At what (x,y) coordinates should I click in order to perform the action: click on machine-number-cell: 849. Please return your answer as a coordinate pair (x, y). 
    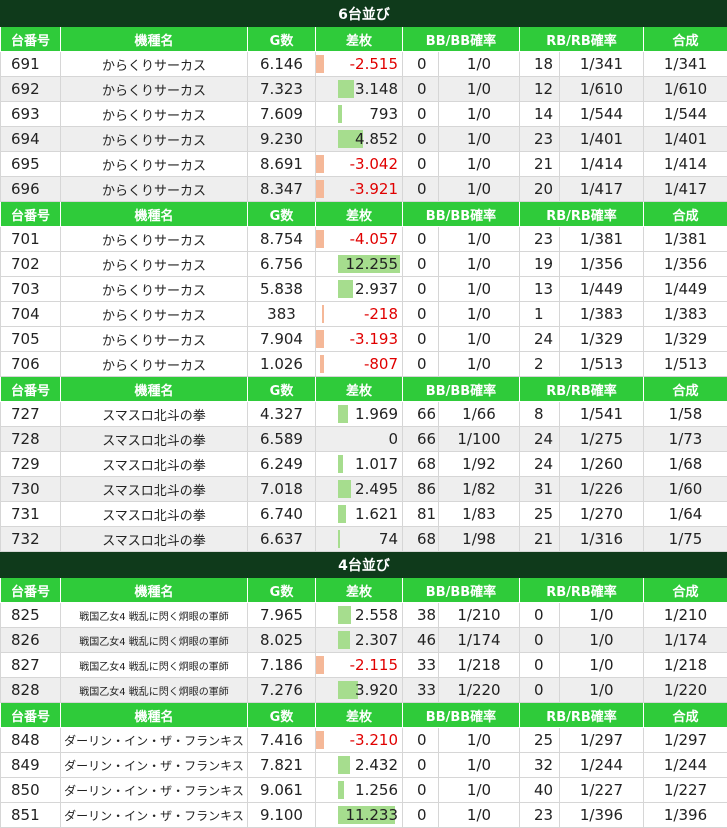
    Looking at the image, I should click on (31, 765).